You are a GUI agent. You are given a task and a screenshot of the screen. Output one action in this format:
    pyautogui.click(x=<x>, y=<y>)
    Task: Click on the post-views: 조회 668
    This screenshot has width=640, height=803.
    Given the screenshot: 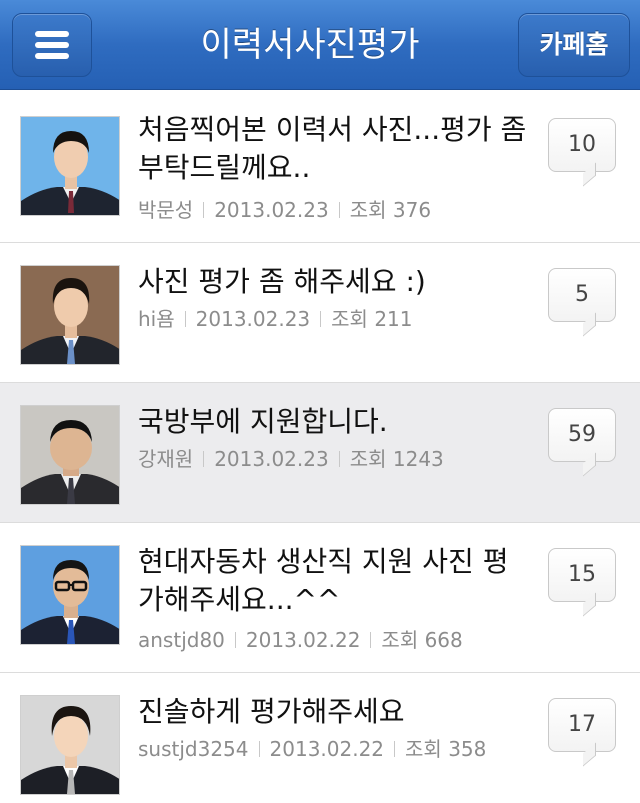 What is the action you would take?
    pyautogui.click(x=422, y=640)
    